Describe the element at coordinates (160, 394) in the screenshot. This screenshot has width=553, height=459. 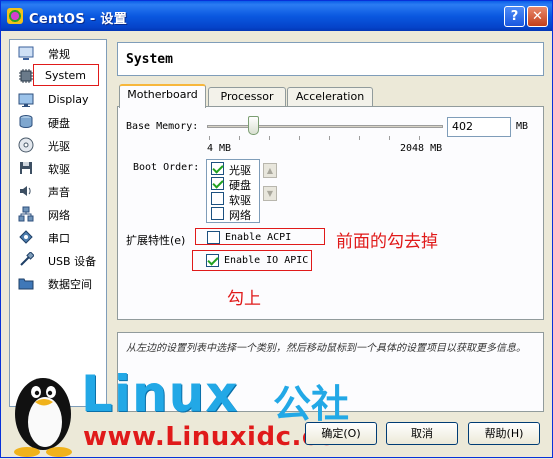
I see `watermark-brand: Linux` at that location.